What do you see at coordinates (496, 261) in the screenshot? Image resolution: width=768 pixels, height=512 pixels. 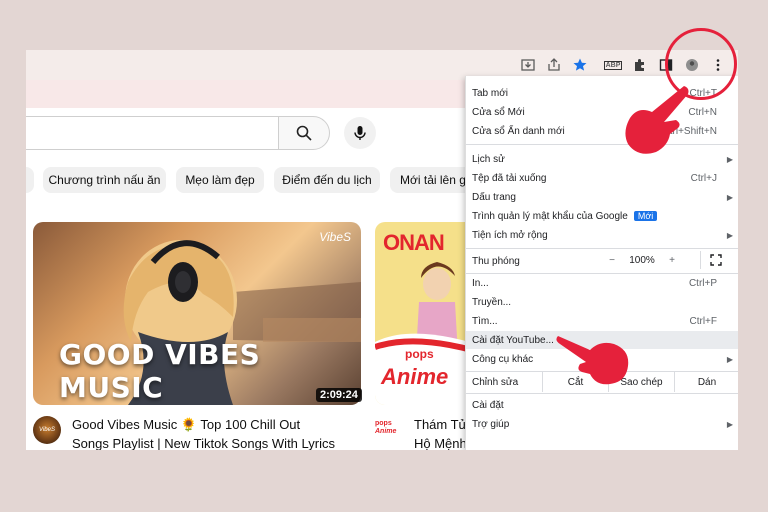 I see `menu-label: Thu phóng` at bounding box center [496, 261].